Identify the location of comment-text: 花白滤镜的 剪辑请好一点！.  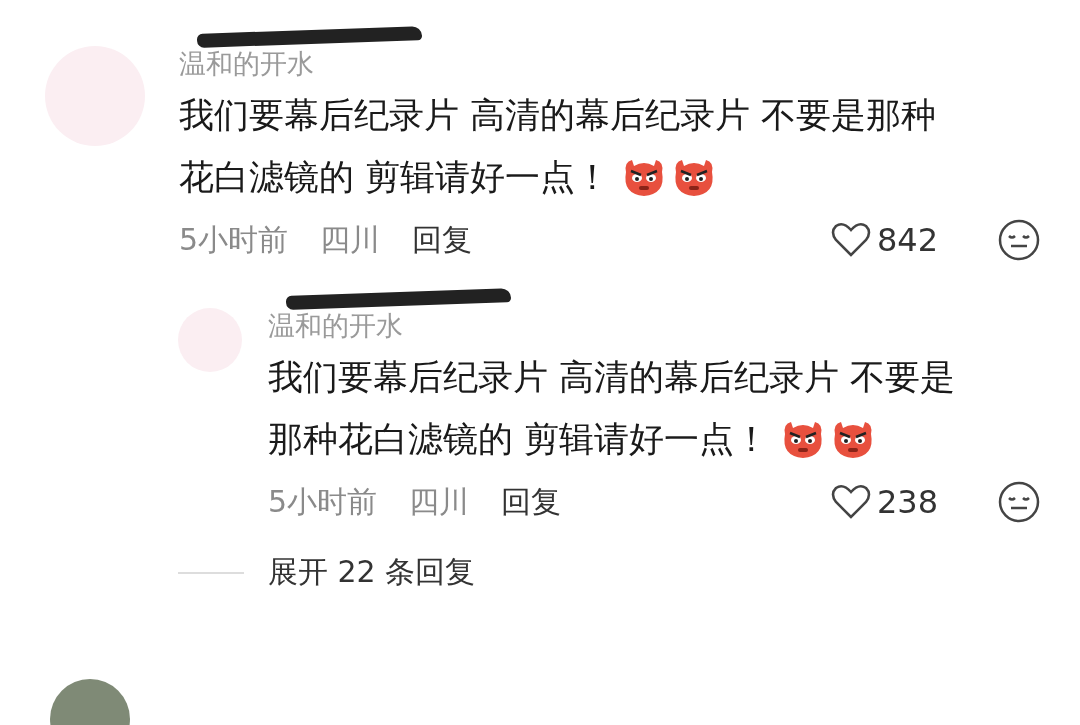
(395, 177).